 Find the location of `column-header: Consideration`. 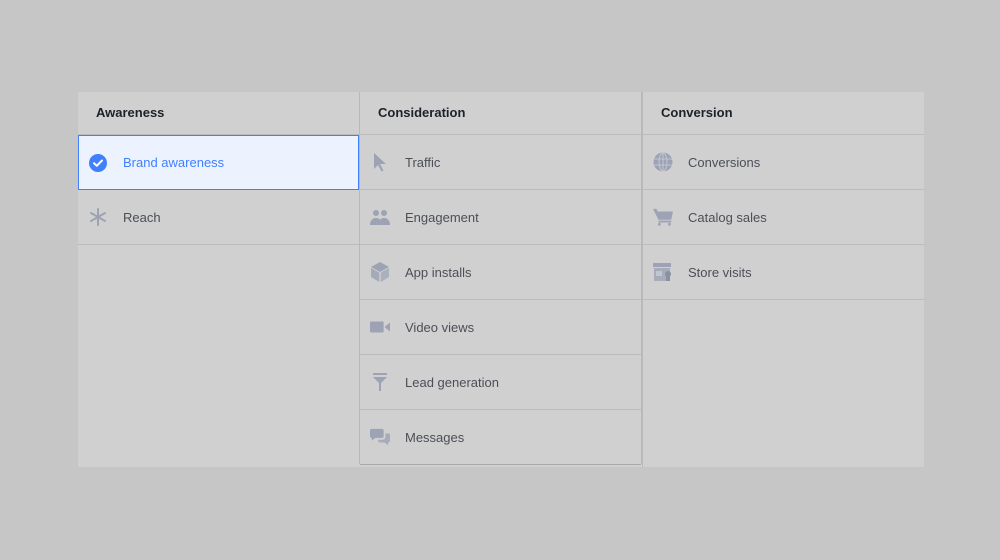

column-header: Consideration is located at coordinates (500, 113).